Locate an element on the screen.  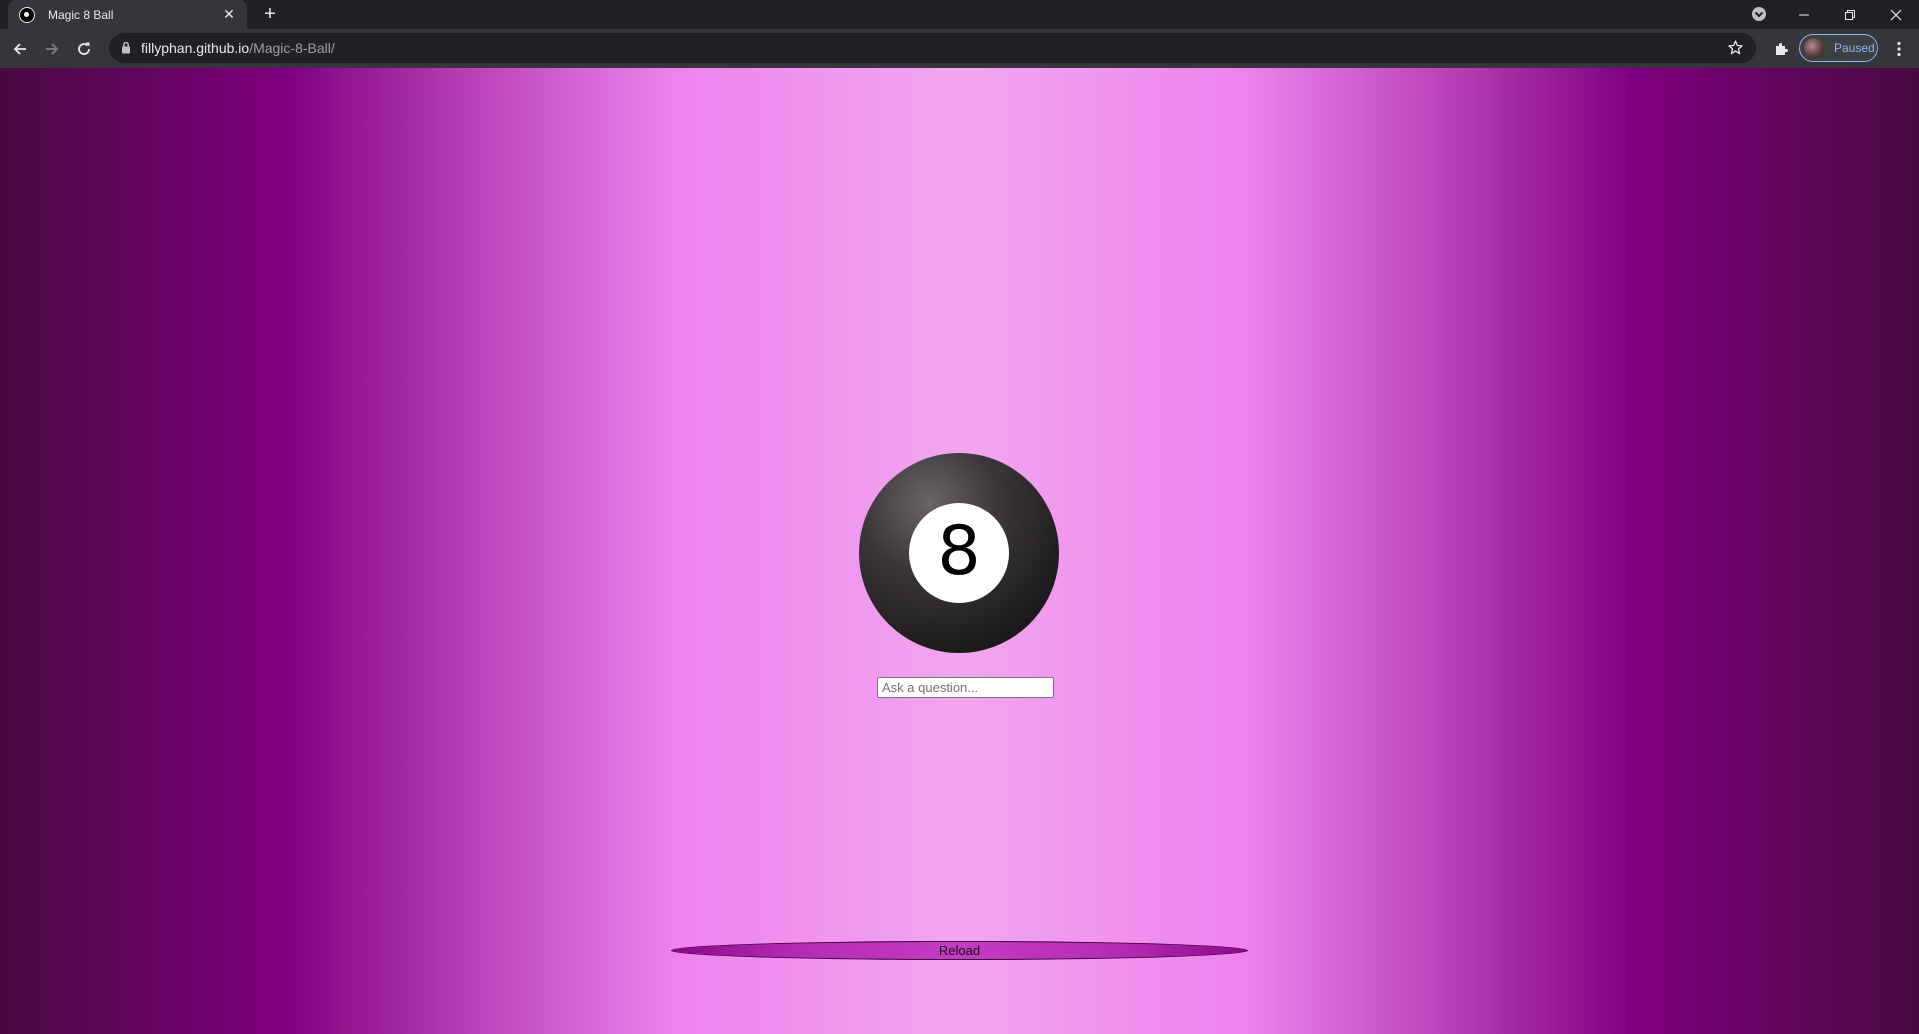
restore-icon is located at coordinates (1850, 14).